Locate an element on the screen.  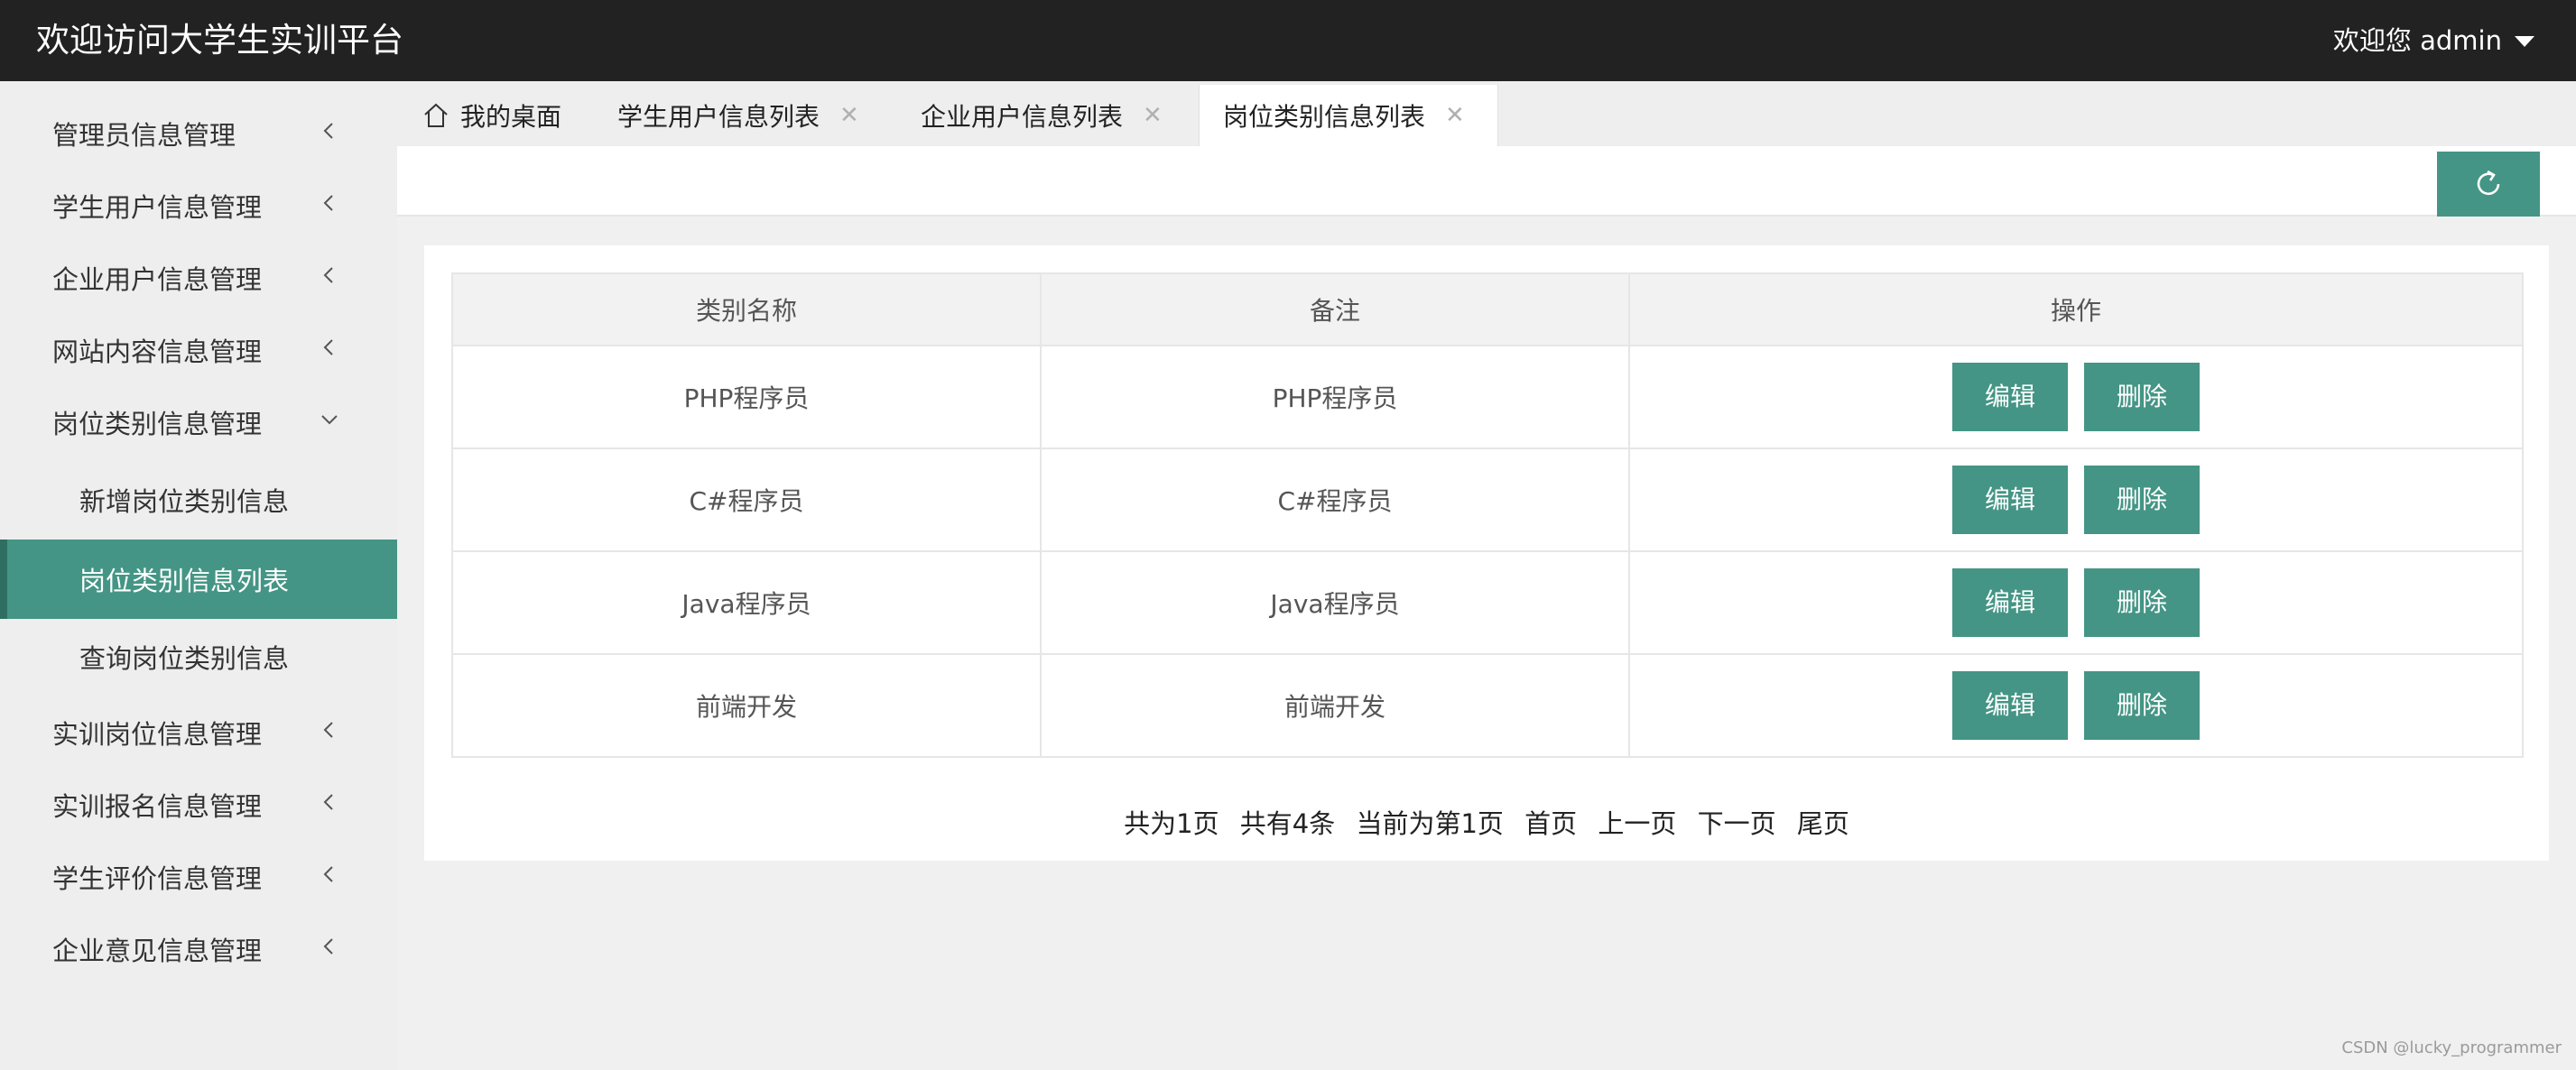
sidebar-item-enterprise-users: 企业用户信息管理 is located at coordinates (198, 278).